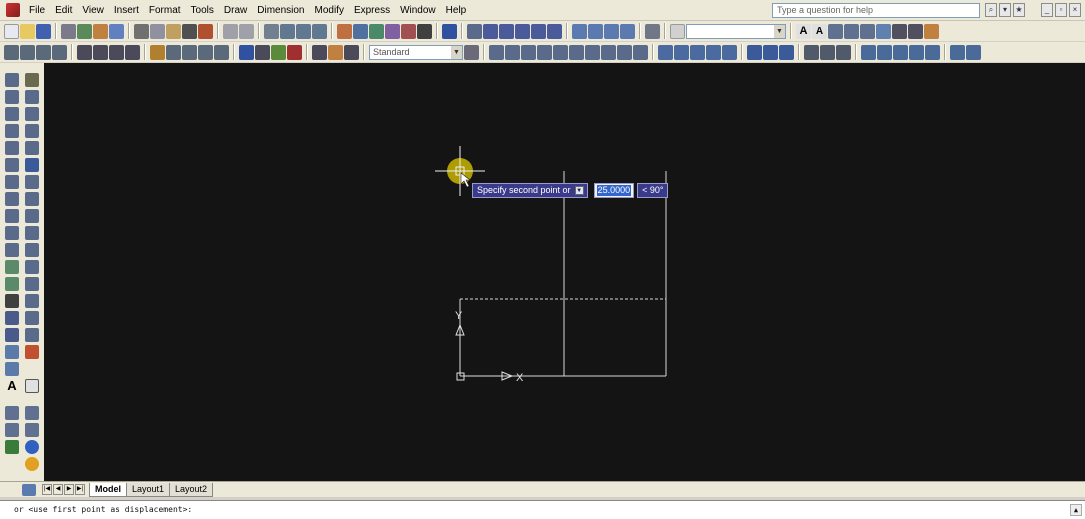 Image resolution: width=1085 pixels, height=519 pixels. What do you see at coordinates (560, 52) in the screenshot?
I see `sphere-icon` at bounding box center [560, 52].